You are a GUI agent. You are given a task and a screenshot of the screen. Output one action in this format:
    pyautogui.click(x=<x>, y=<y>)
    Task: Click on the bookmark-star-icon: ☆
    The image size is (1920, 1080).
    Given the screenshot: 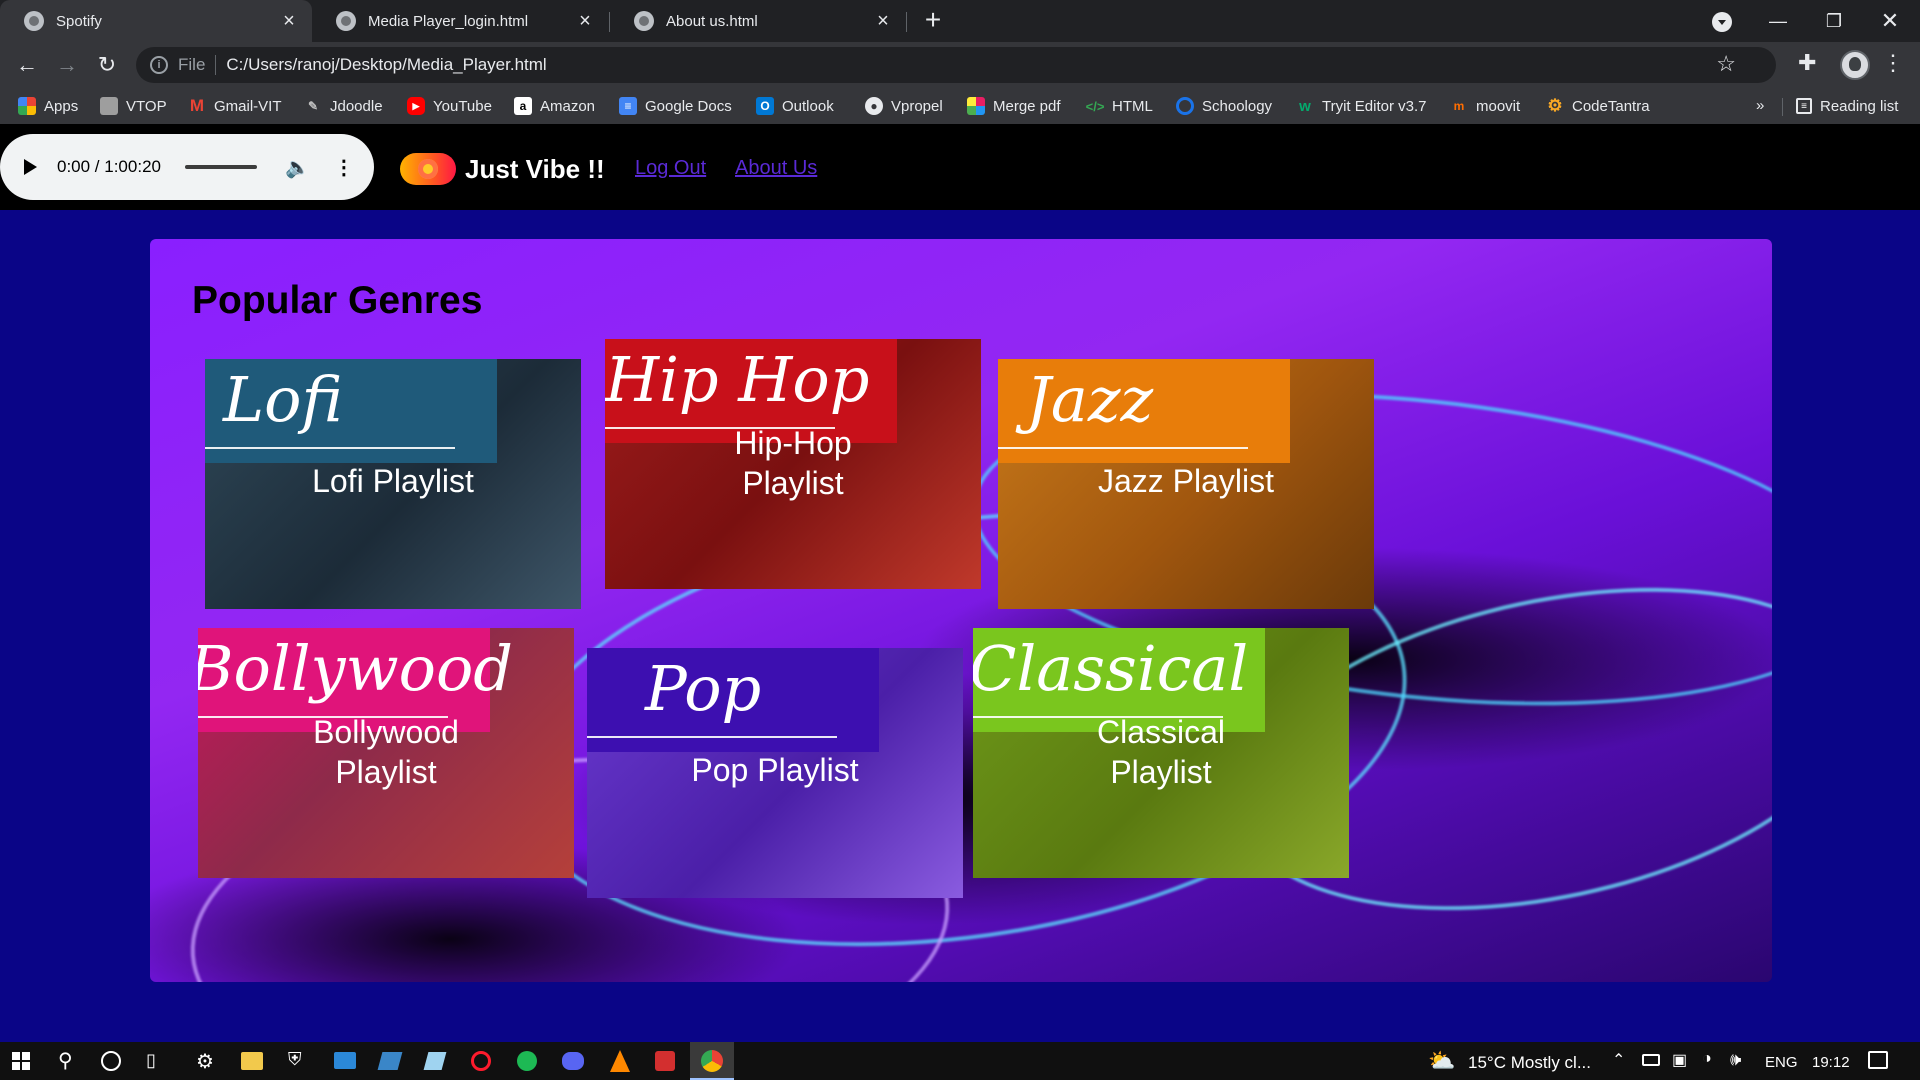 What is the action you would take?
    pyautogui.click(x=1726, y=64)
    